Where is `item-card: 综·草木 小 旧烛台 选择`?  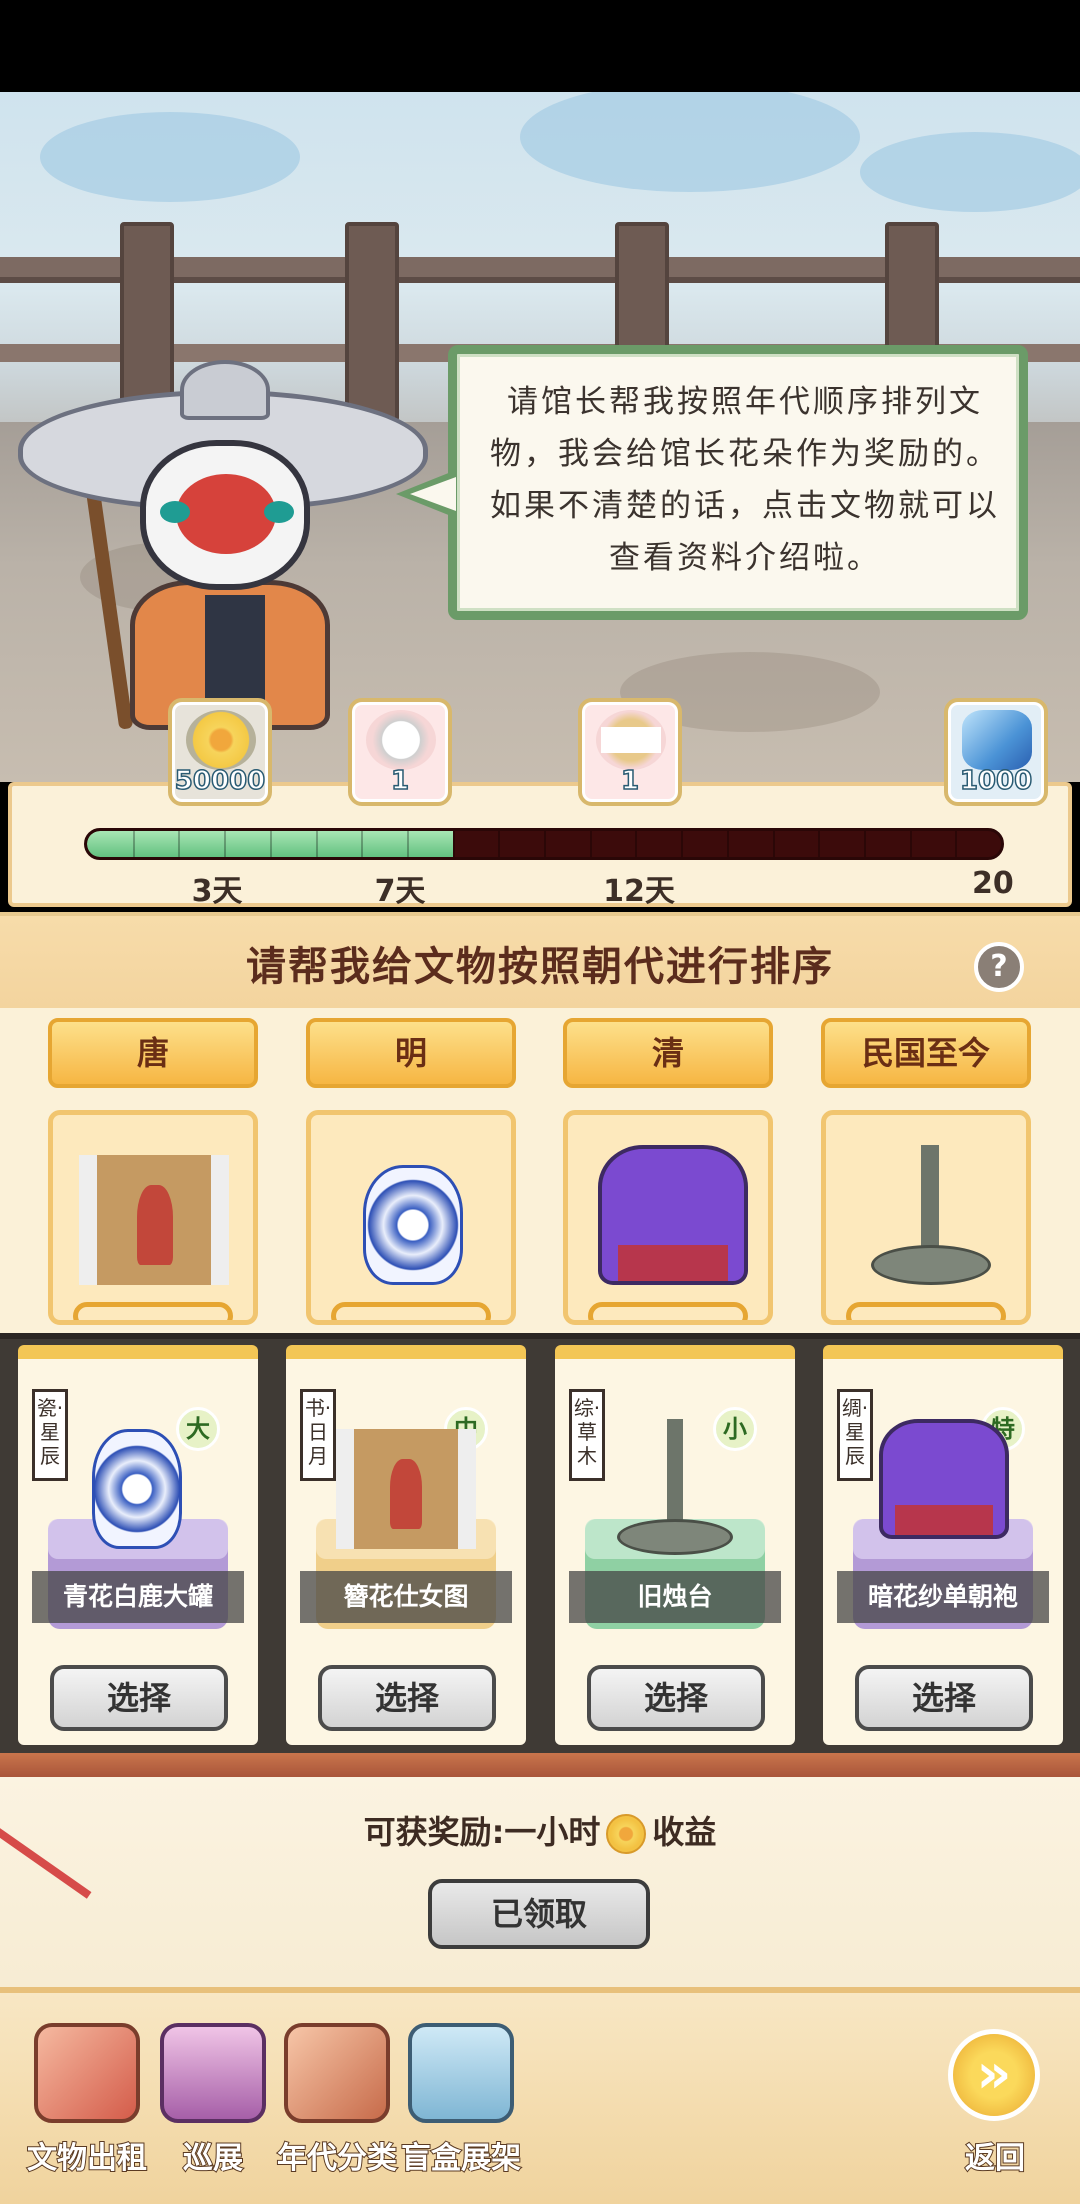
item-card: 综·草木 小 旧烛台 选择 is located at coordinates (675, 1545).